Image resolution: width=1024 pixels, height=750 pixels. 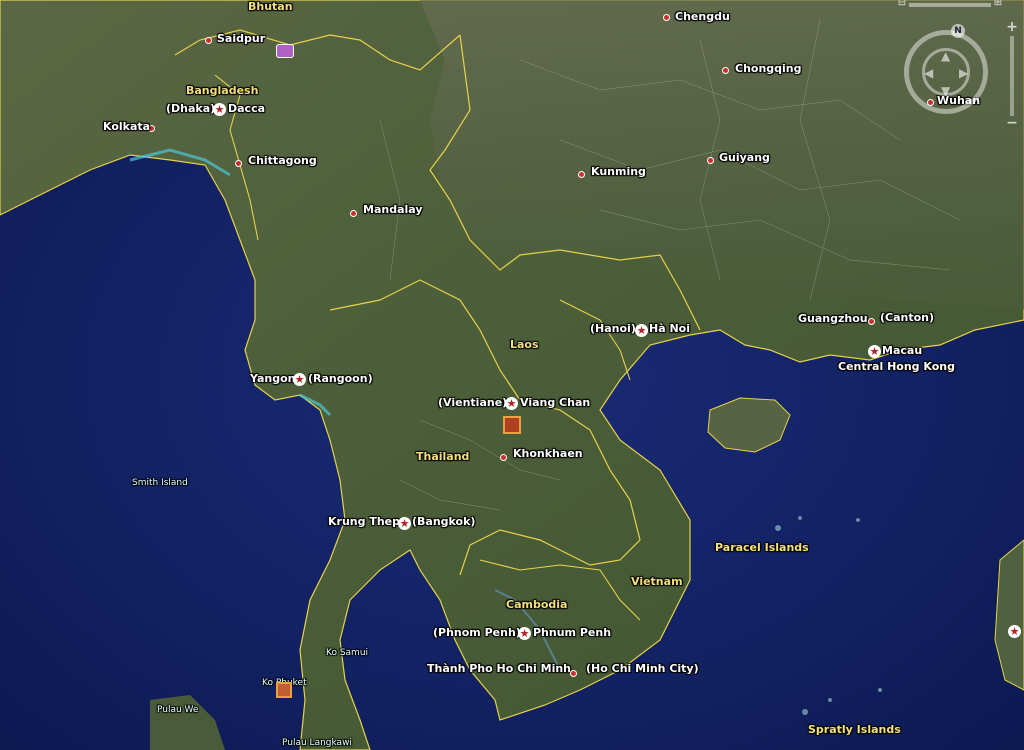 I want to click on city-label-kunming: Kunming, so click(x=618, y=171).